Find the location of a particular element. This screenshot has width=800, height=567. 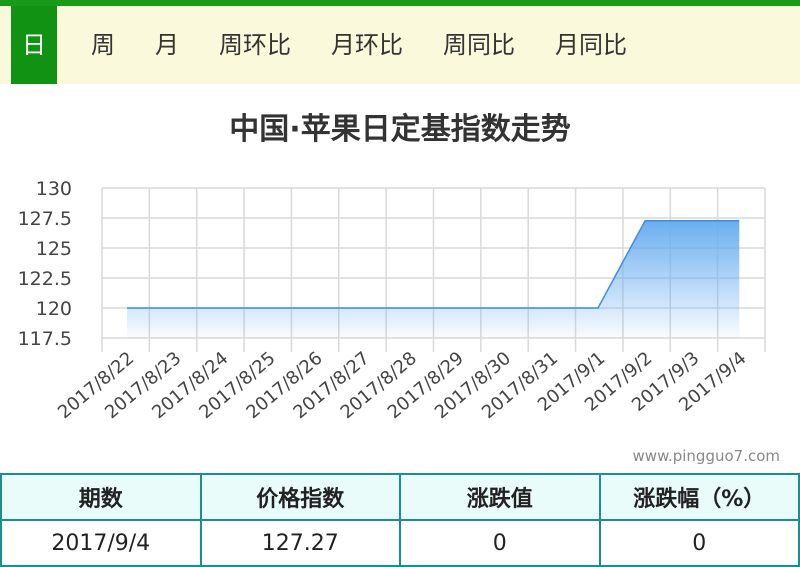

tab-day: 日 is located at coordinates (34, 45).